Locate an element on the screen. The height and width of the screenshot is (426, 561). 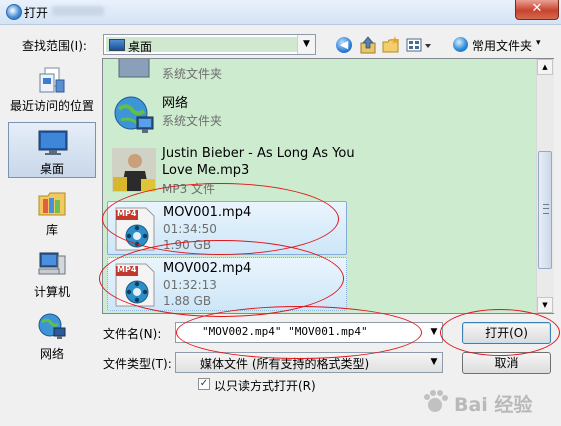
back-button: ◀ is located at coordinates (344, 45).